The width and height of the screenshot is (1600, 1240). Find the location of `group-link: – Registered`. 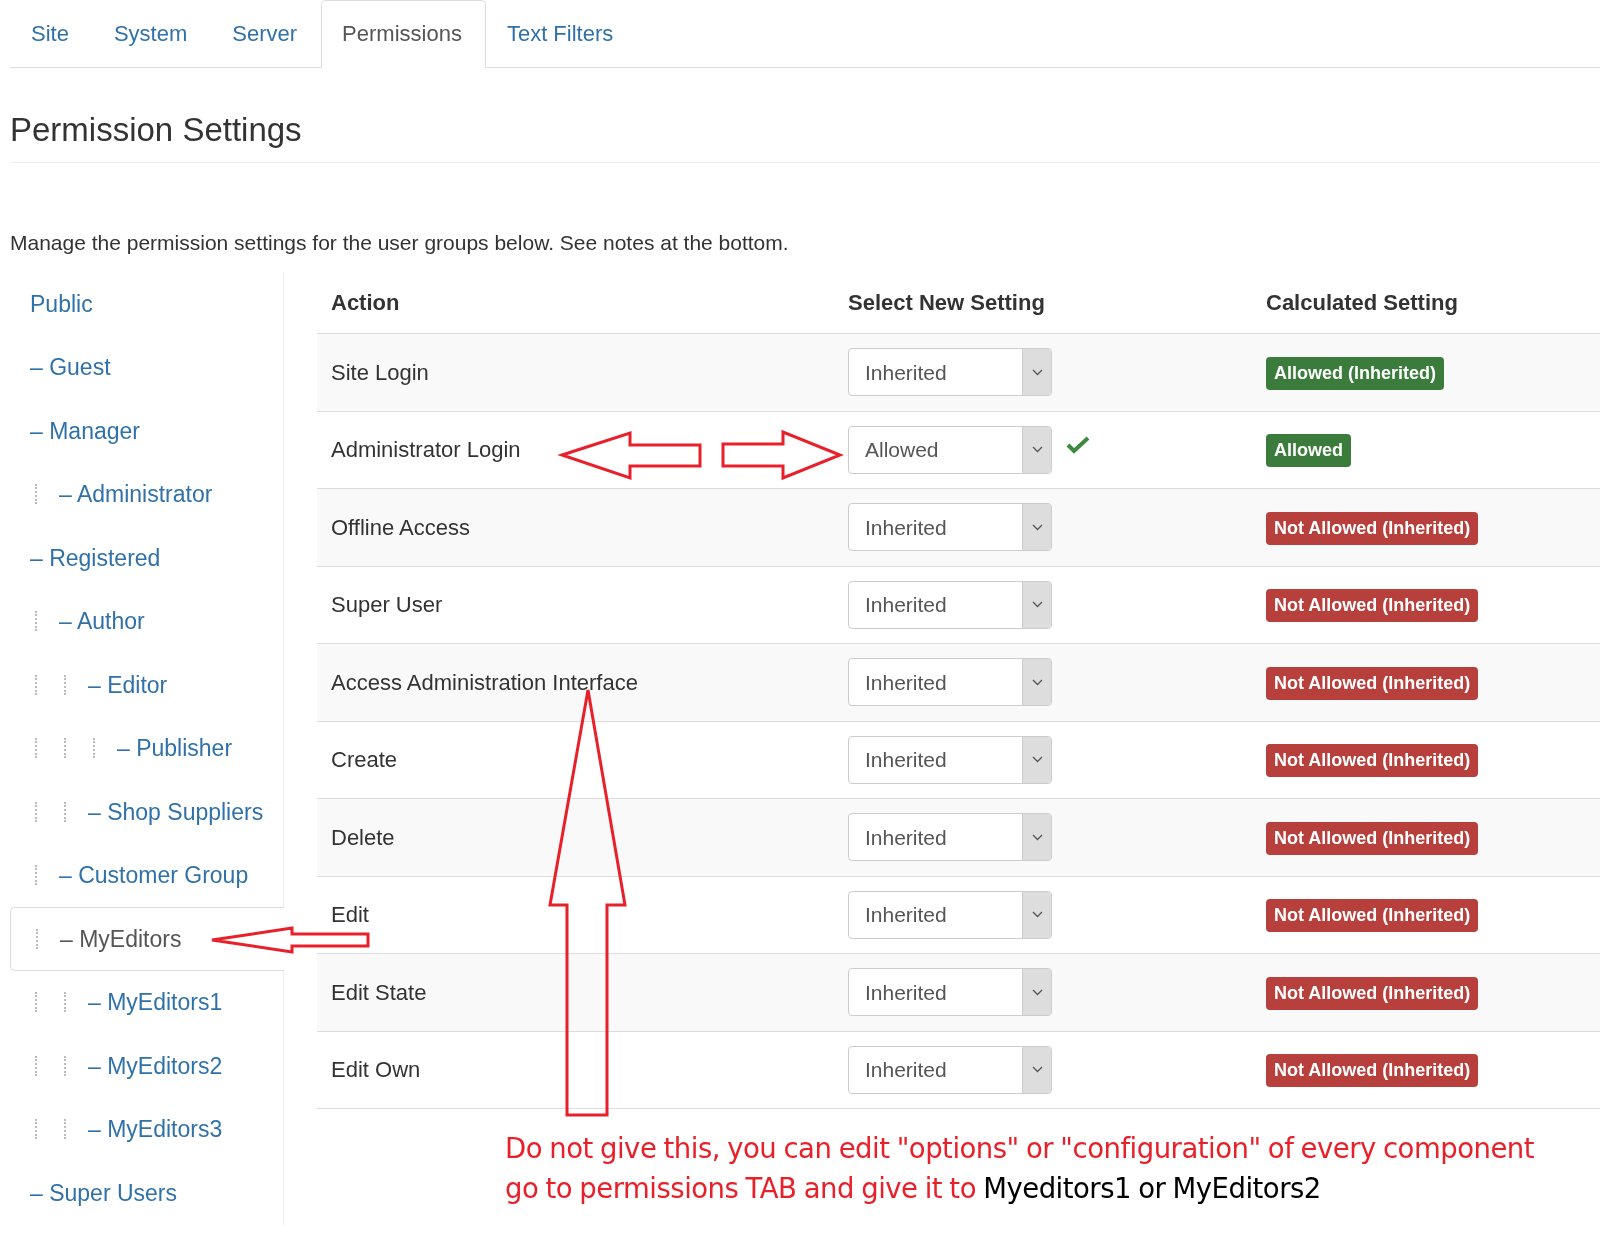

group-link: – Registered is located at coordinates (95, 558).